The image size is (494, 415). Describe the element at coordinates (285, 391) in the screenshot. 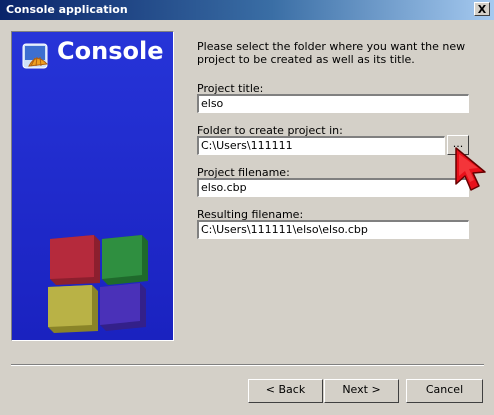

I see `back-button: < Back` at that location.